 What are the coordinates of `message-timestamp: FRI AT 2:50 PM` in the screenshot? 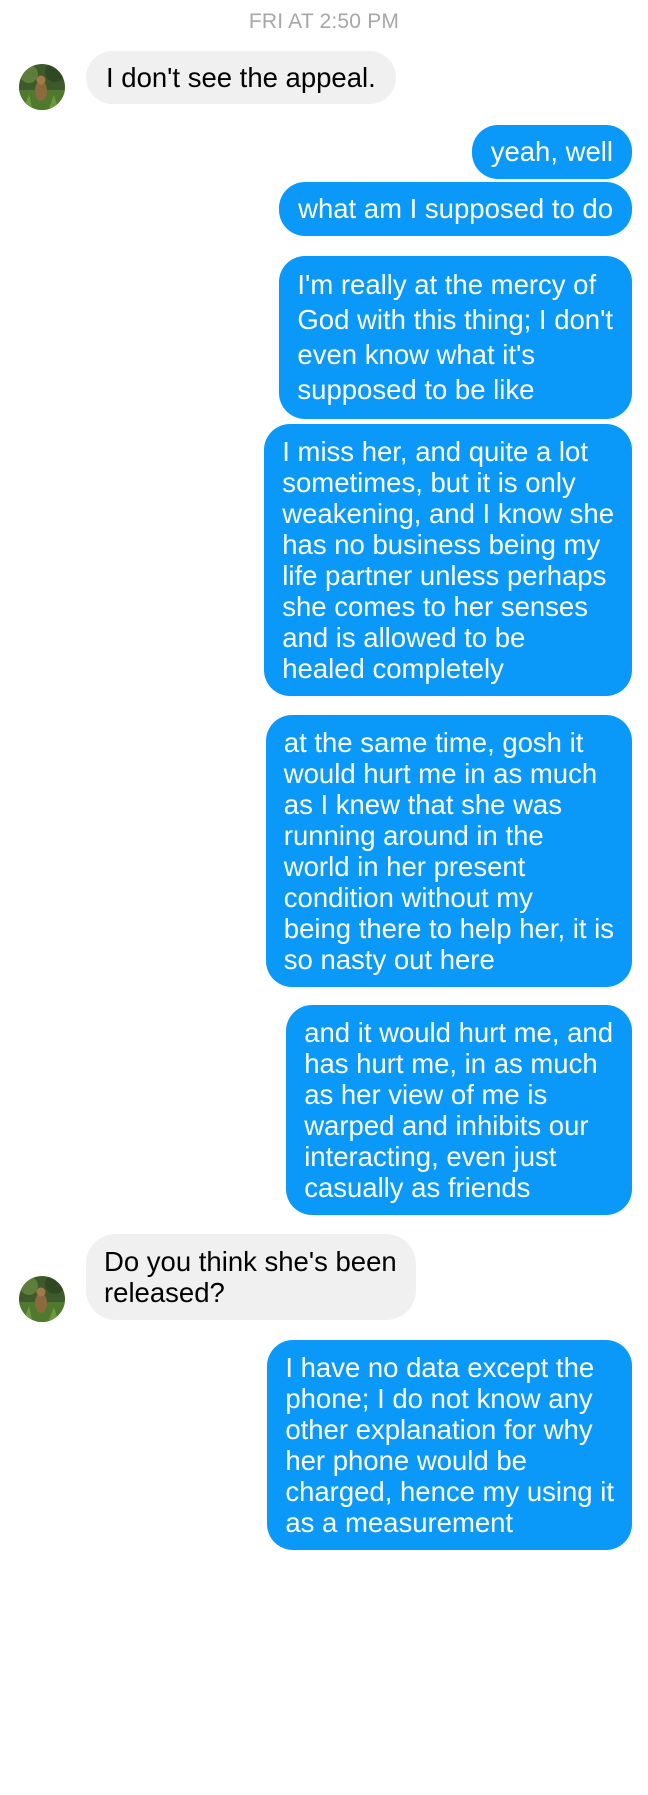 It's located at (324, 21).